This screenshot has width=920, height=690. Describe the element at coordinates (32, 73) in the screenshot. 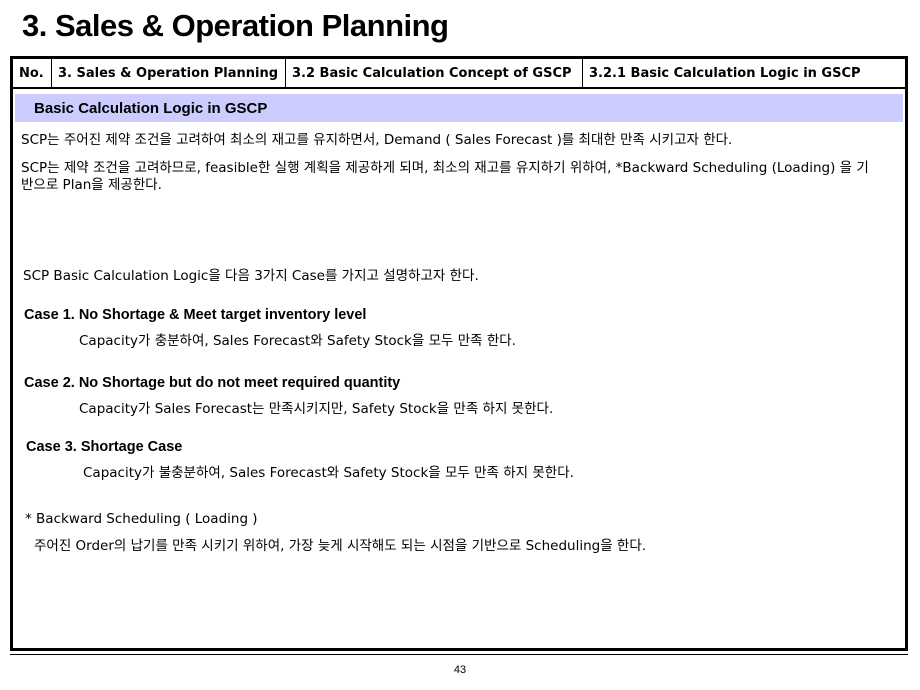

I see `header-no: No.` at that location.